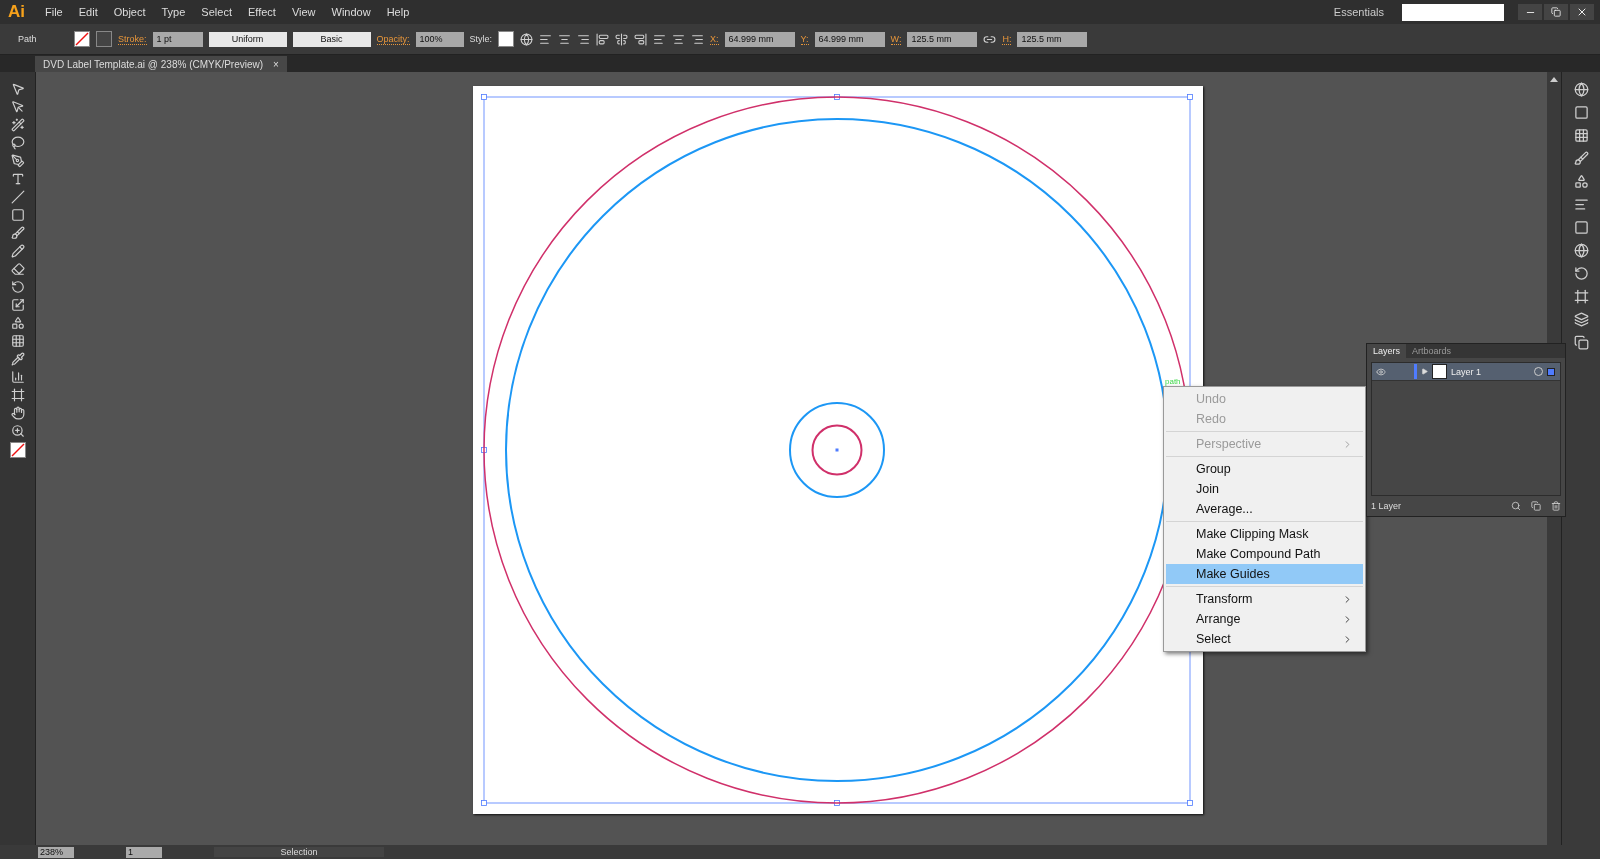 Image resolution: width=1600 pixels, height=859 pixels. I want to click on stroke-weight-field: 1 pt, so click(177, 39).